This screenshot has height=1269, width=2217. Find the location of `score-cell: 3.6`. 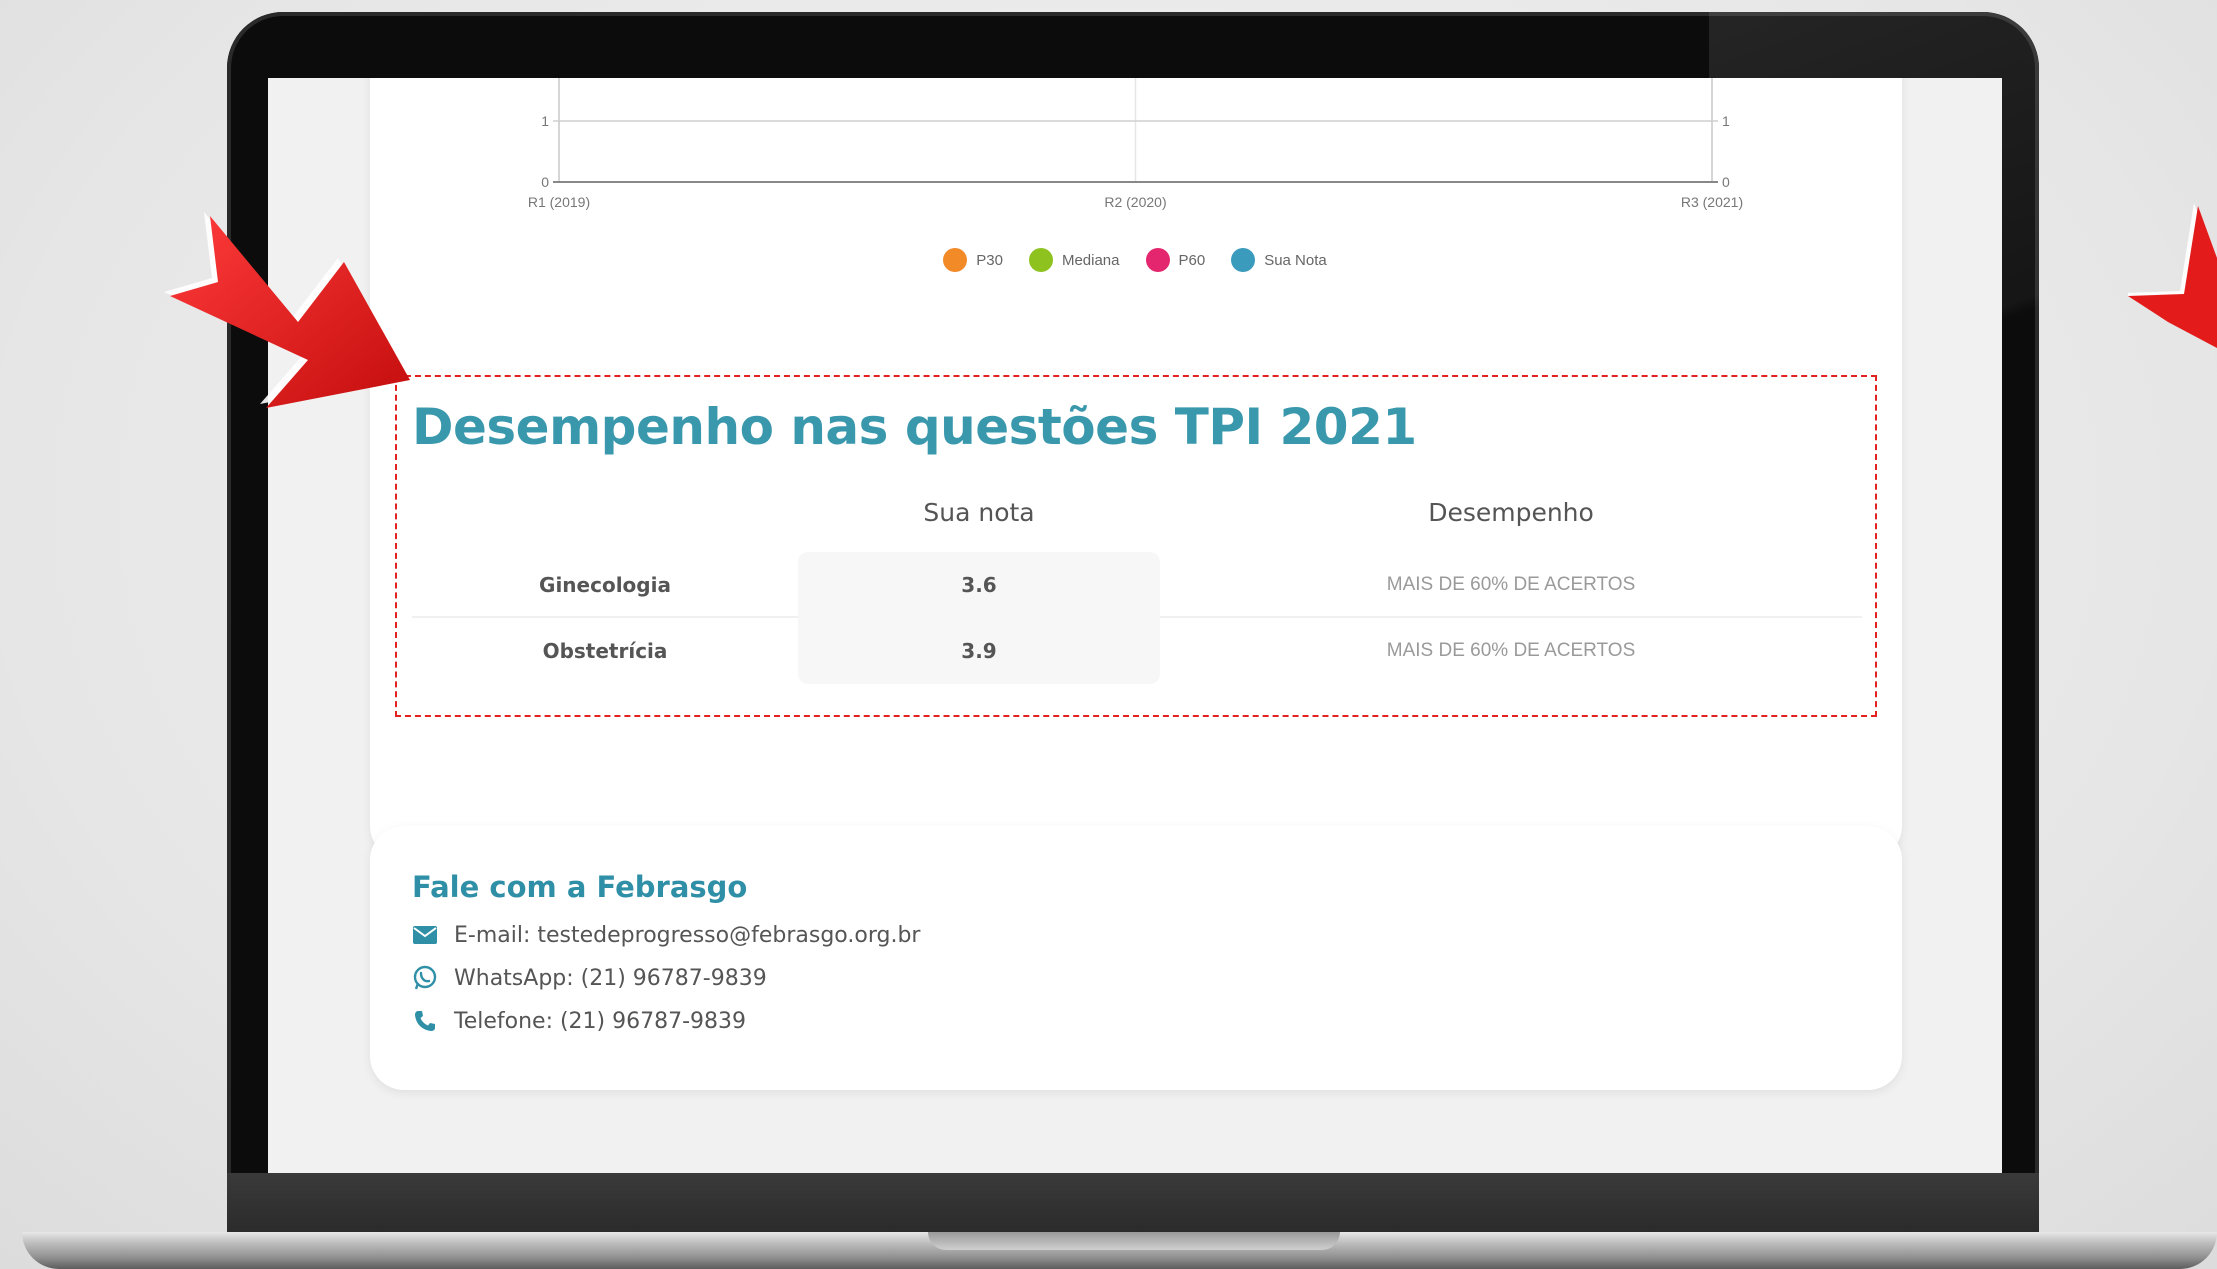

score-cell: 3.6 is located at coordinates (979, 585).